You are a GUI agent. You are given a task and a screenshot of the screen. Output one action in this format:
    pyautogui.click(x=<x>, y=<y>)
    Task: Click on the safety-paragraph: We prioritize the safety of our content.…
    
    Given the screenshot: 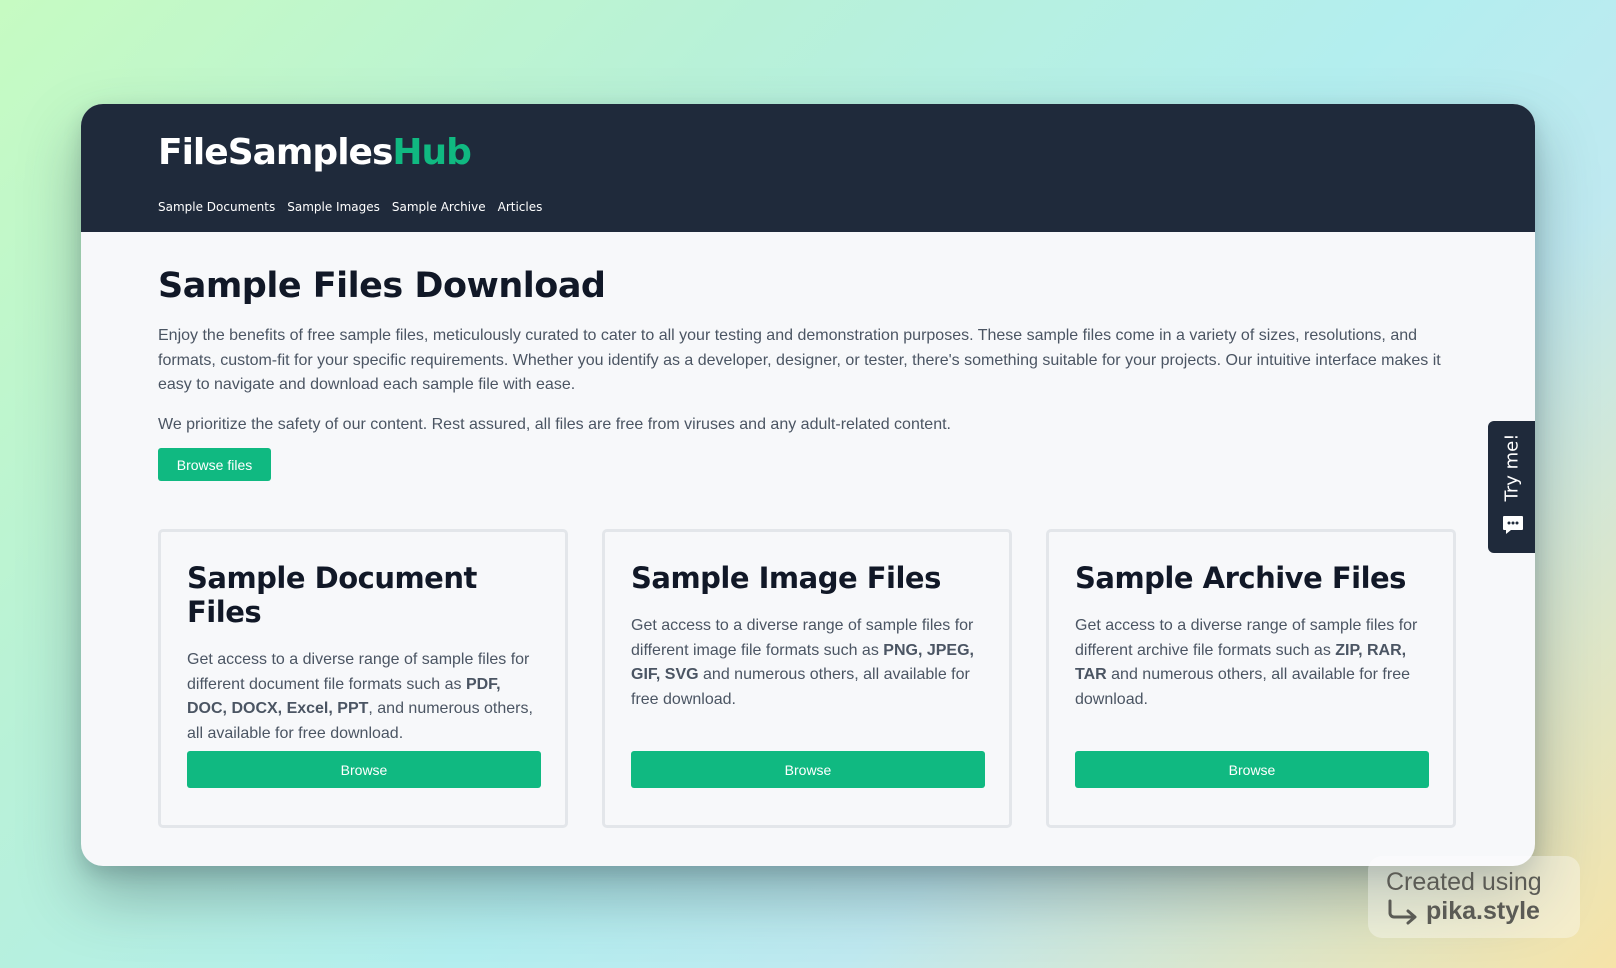 What is the action you would take?
    pyautogui.click(x=554, y=424)
    